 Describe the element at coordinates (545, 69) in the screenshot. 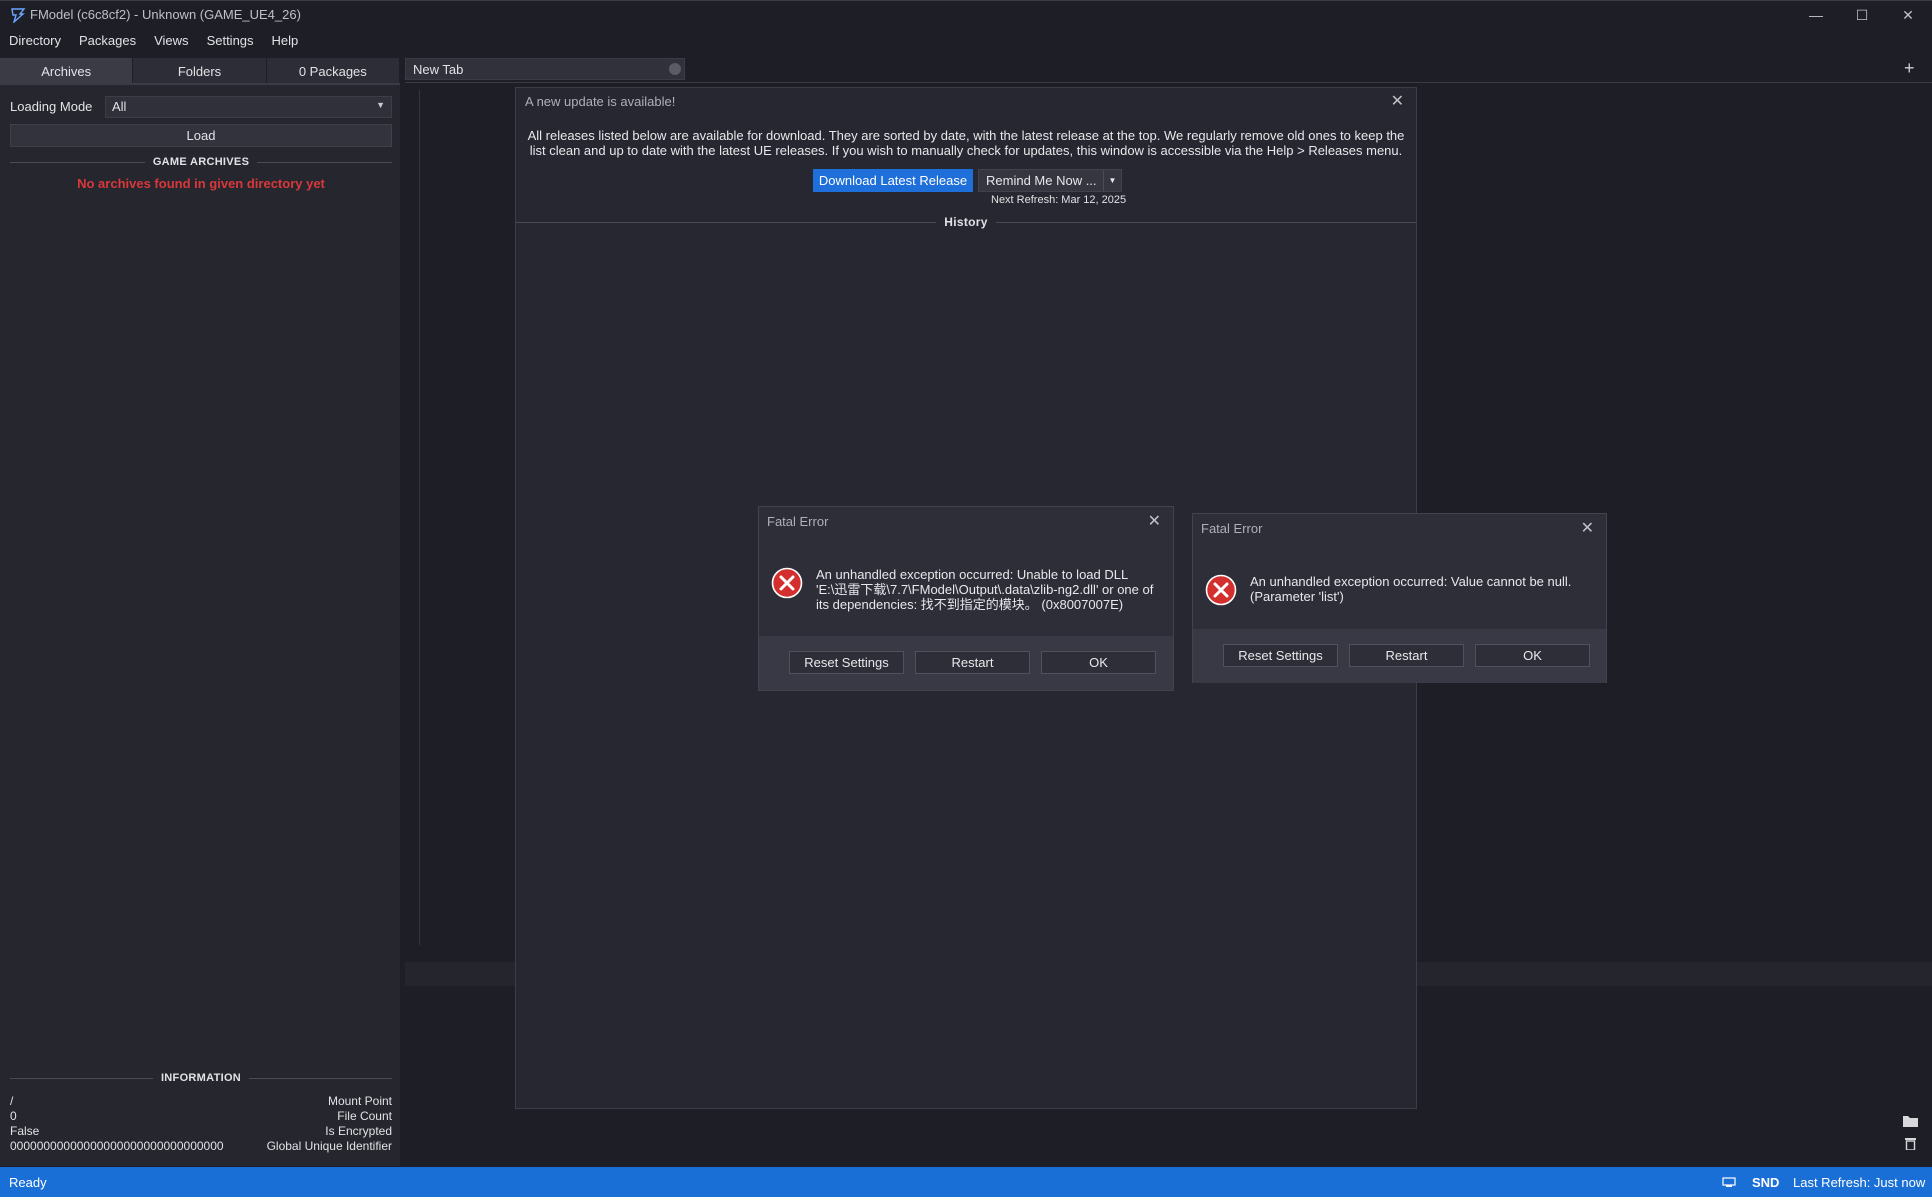

I see `editor-tab-new: New Tab` at that location.